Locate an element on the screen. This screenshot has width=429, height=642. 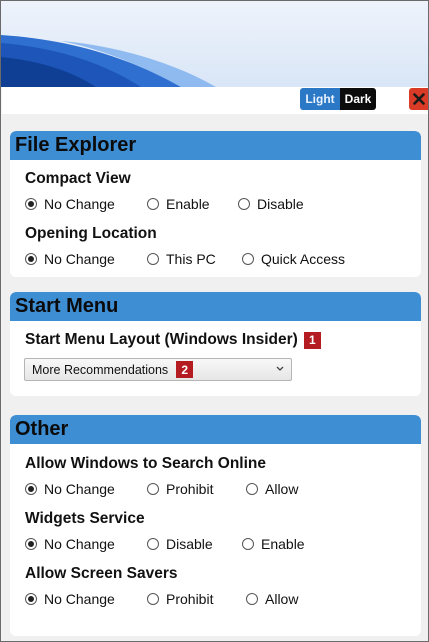
radio-screen-savers-no-change: No Change is located at coordinates (86, 599).